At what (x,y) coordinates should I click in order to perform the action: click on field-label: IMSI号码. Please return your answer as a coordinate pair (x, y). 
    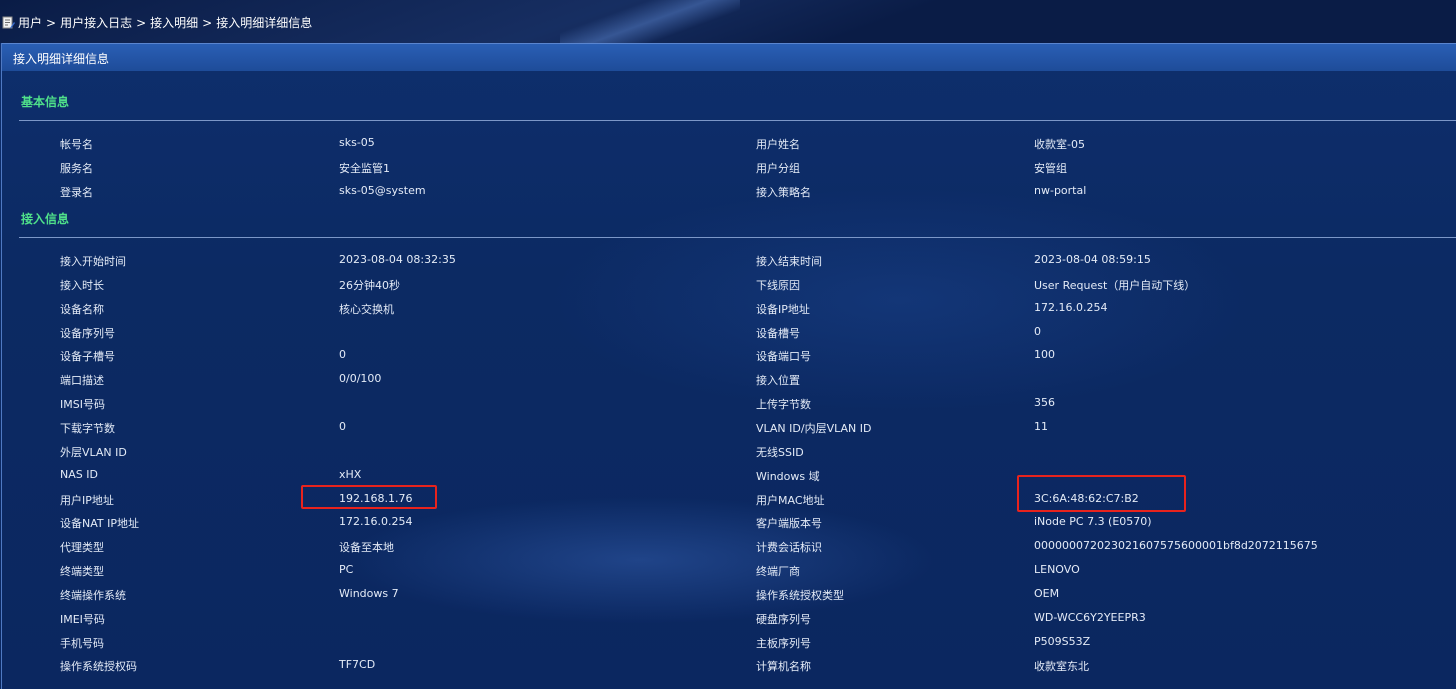
    Looking at the image, I should click on (82, 405).